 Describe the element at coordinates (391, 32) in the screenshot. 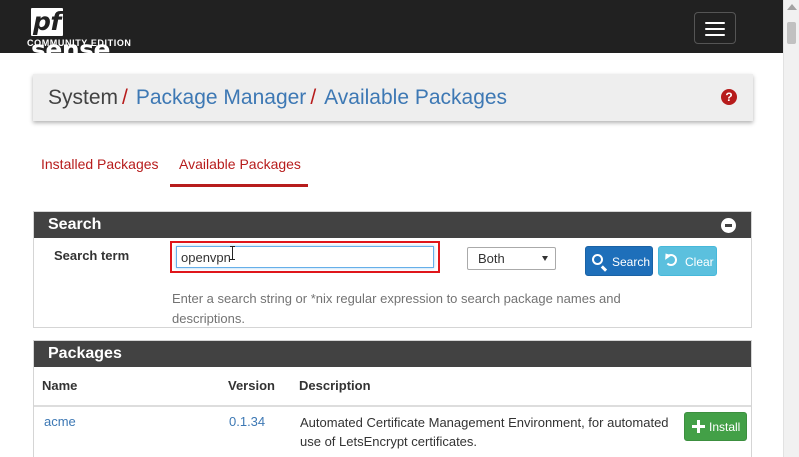

I see `top-navbar: pfsense COMMUNITY EDITION` at that location.